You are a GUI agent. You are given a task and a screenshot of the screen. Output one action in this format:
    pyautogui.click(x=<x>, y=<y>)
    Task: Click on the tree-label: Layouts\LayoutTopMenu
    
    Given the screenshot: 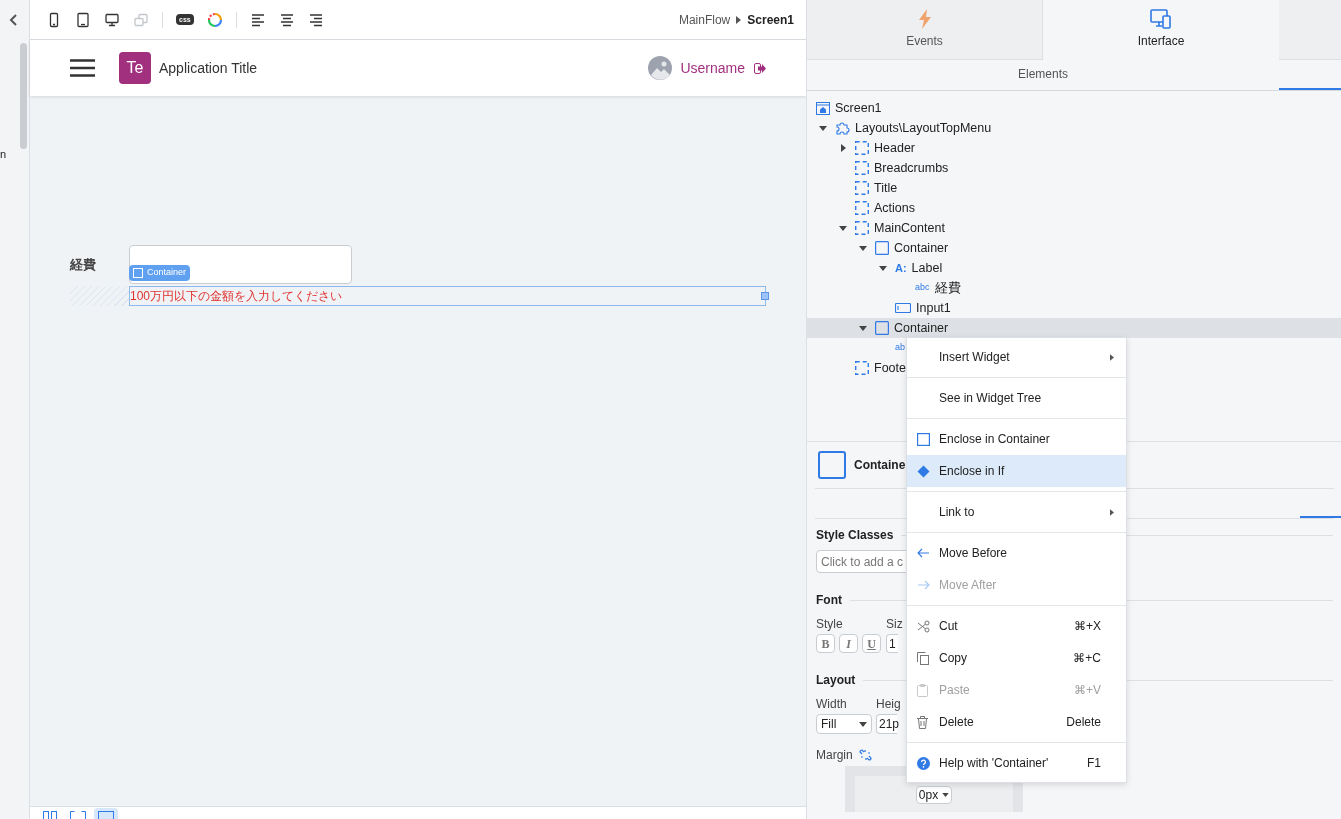 What is the action you would take?
    pyautogui.click(x=923, y=128)
    